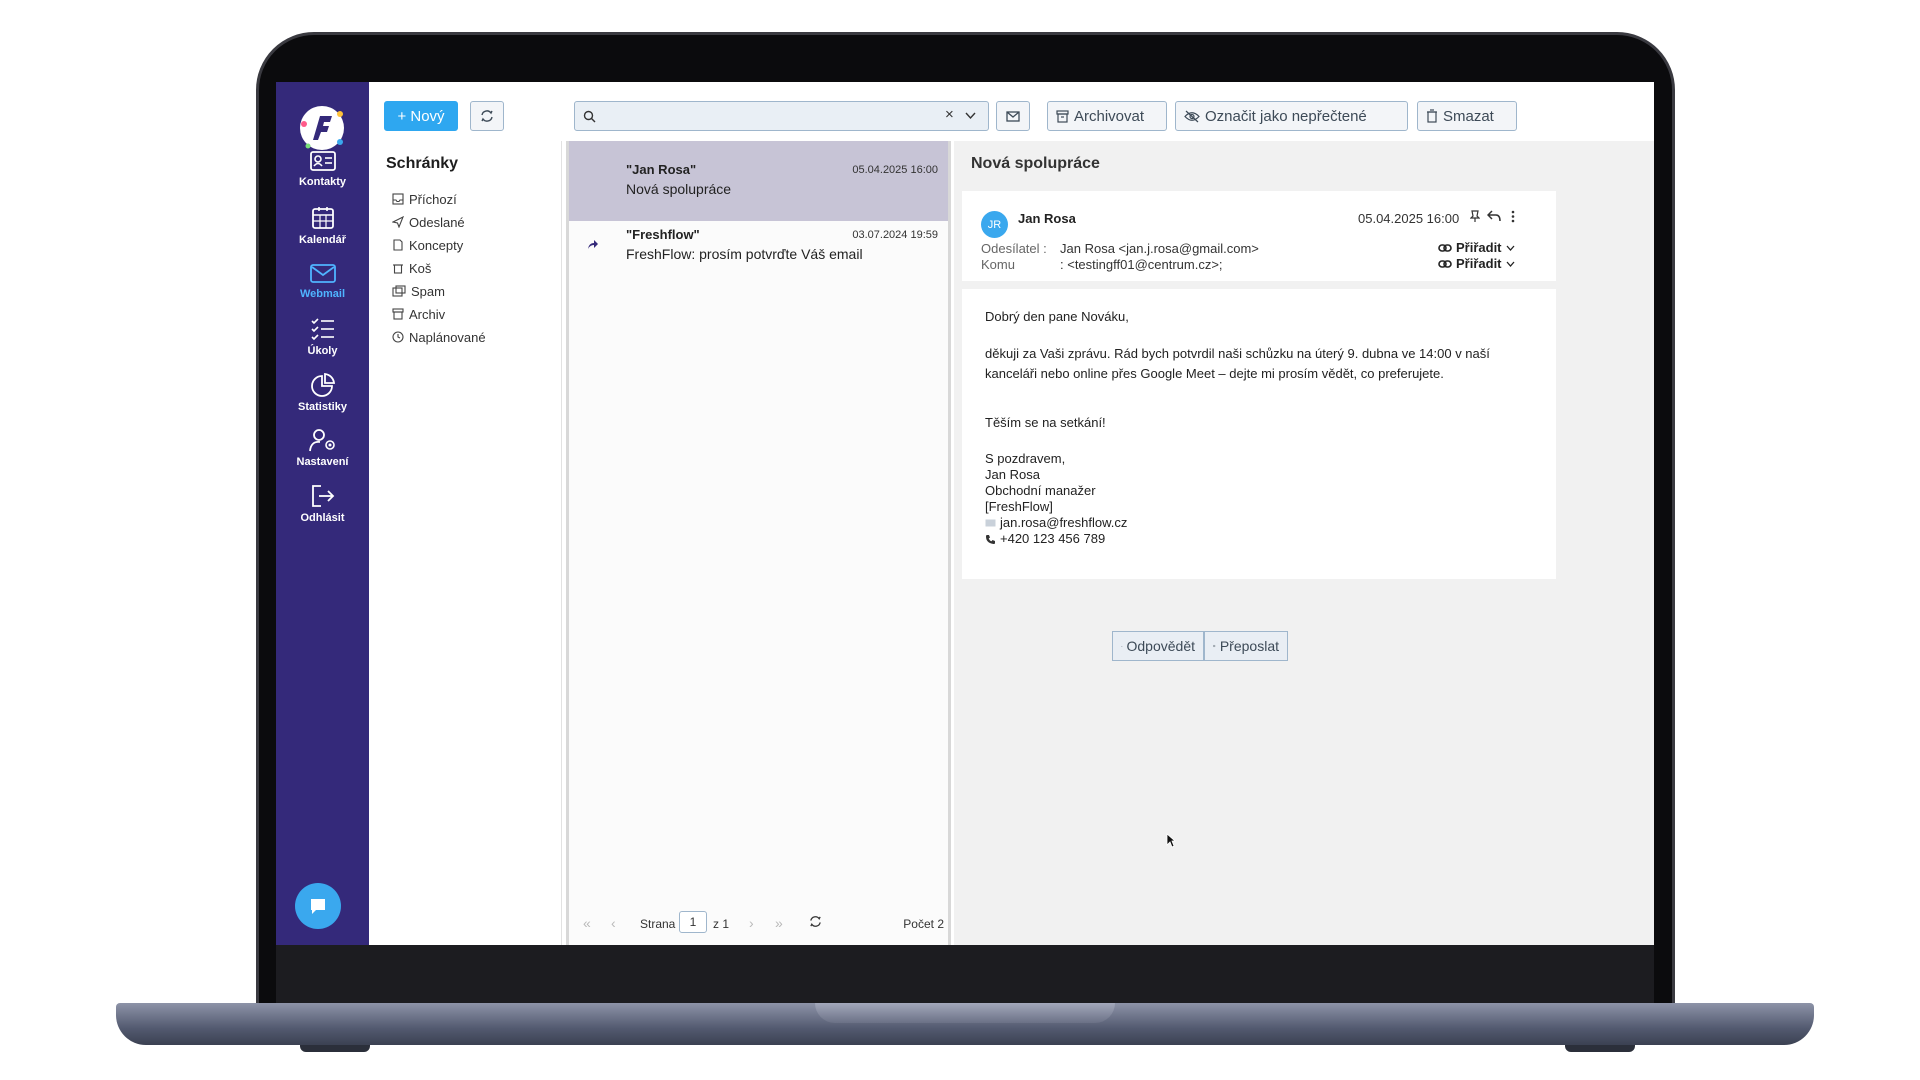 The image size is (1920, 1080). I want to click on nav-label: Statistiky, so click(322, 407).